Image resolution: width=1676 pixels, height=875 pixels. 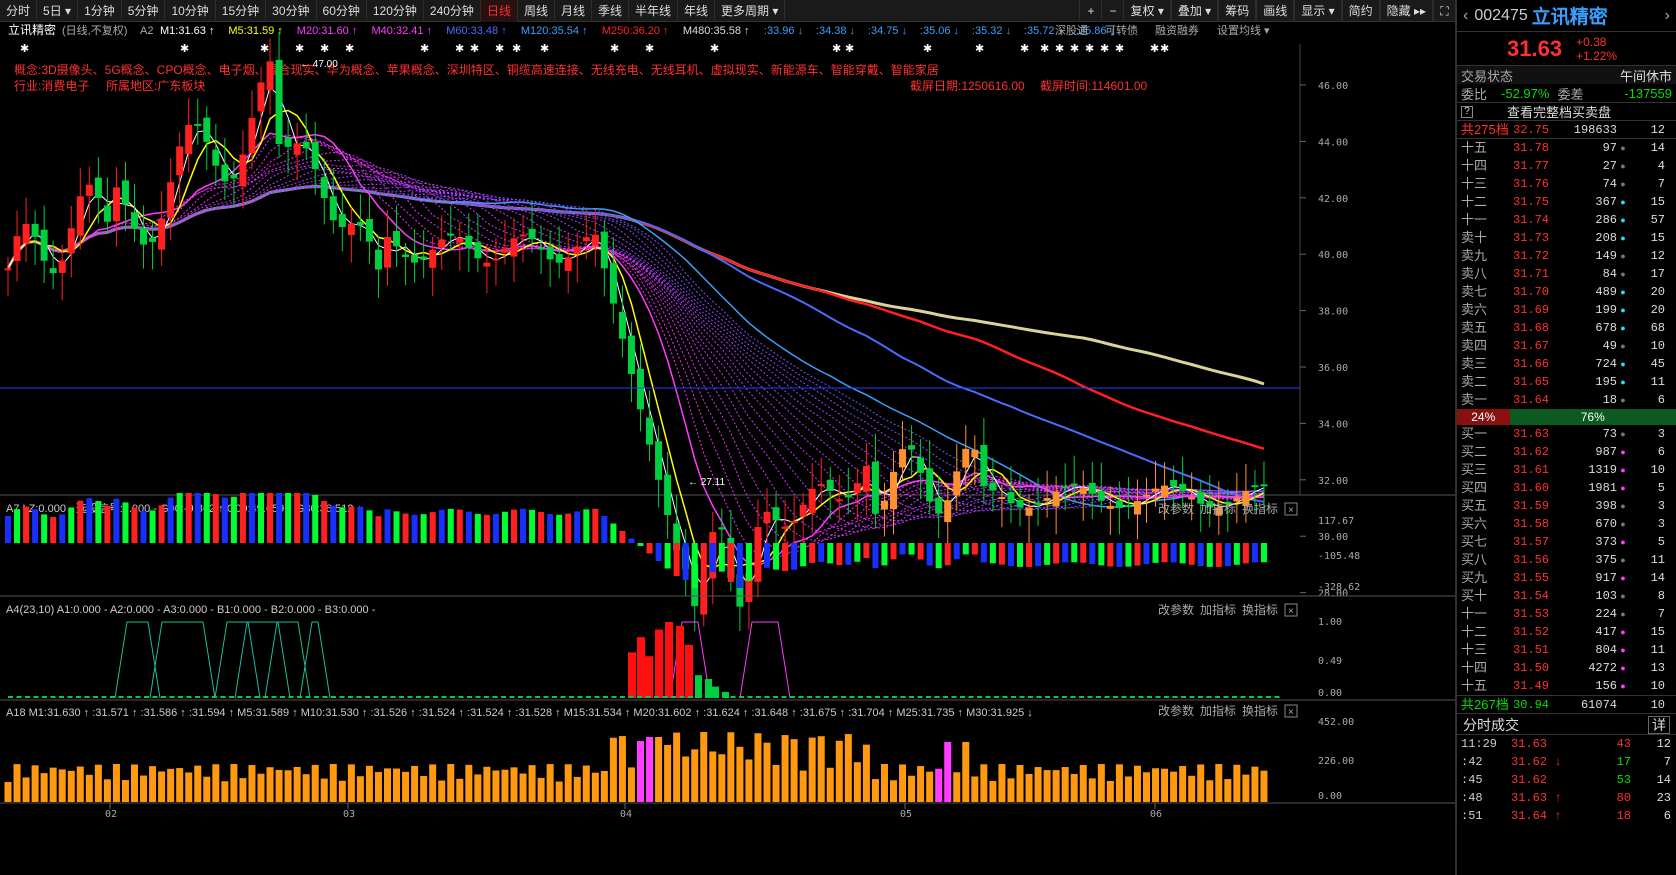 What do you see at coordinates (1194, 11) in the screenshot?
I see `tool-button-1: 叠加 ▾` at bounding box center [1194, 11].